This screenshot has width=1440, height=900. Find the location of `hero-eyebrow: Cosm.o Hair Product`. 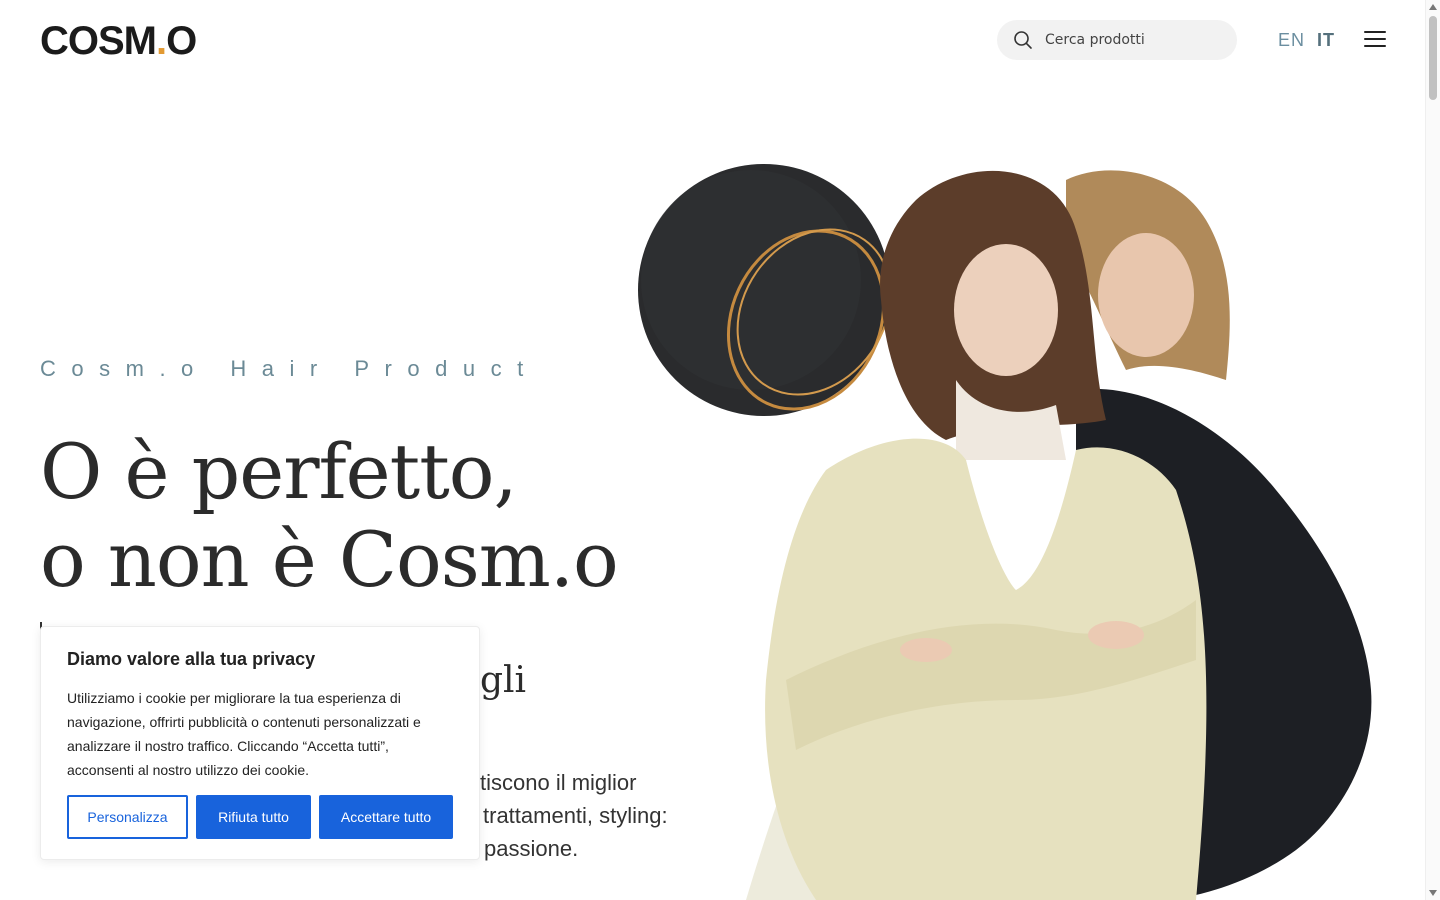

hero-eyebrow: Cosm.o Hair Product is located at coordinates (289, 368).